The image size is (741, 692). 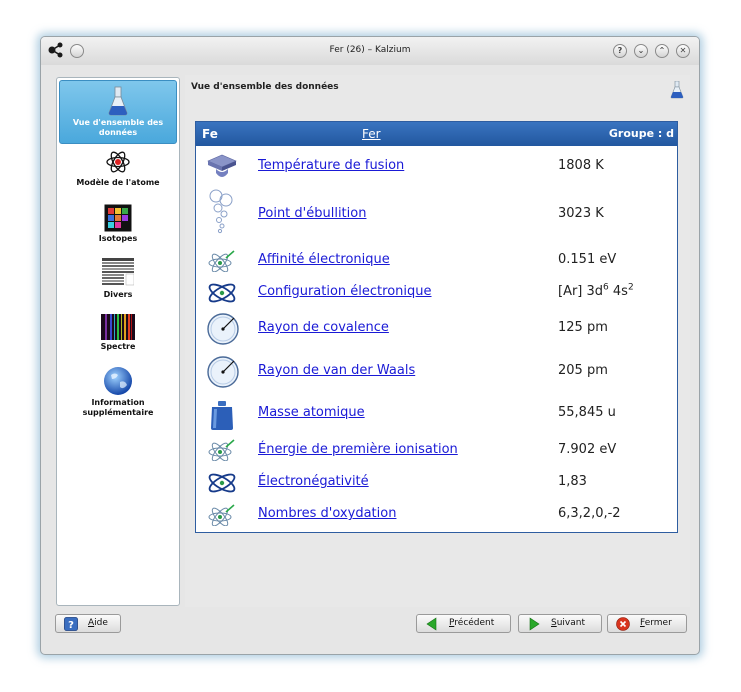 I want to click on sidebar-item-overview: Vue d'ensemble des données, so click(x=118, y=112).